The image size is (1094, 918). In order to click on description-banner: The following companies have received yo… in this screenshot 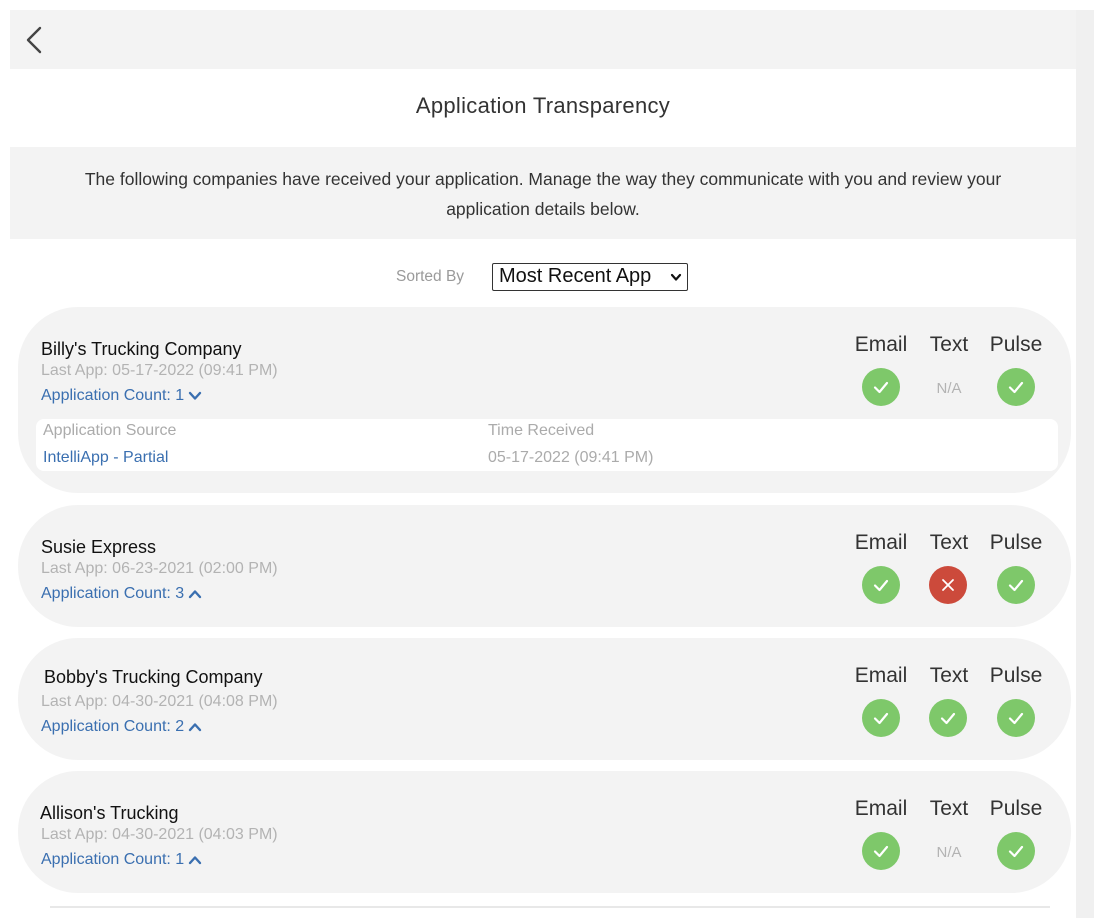, I will do `click(543, 193)`.